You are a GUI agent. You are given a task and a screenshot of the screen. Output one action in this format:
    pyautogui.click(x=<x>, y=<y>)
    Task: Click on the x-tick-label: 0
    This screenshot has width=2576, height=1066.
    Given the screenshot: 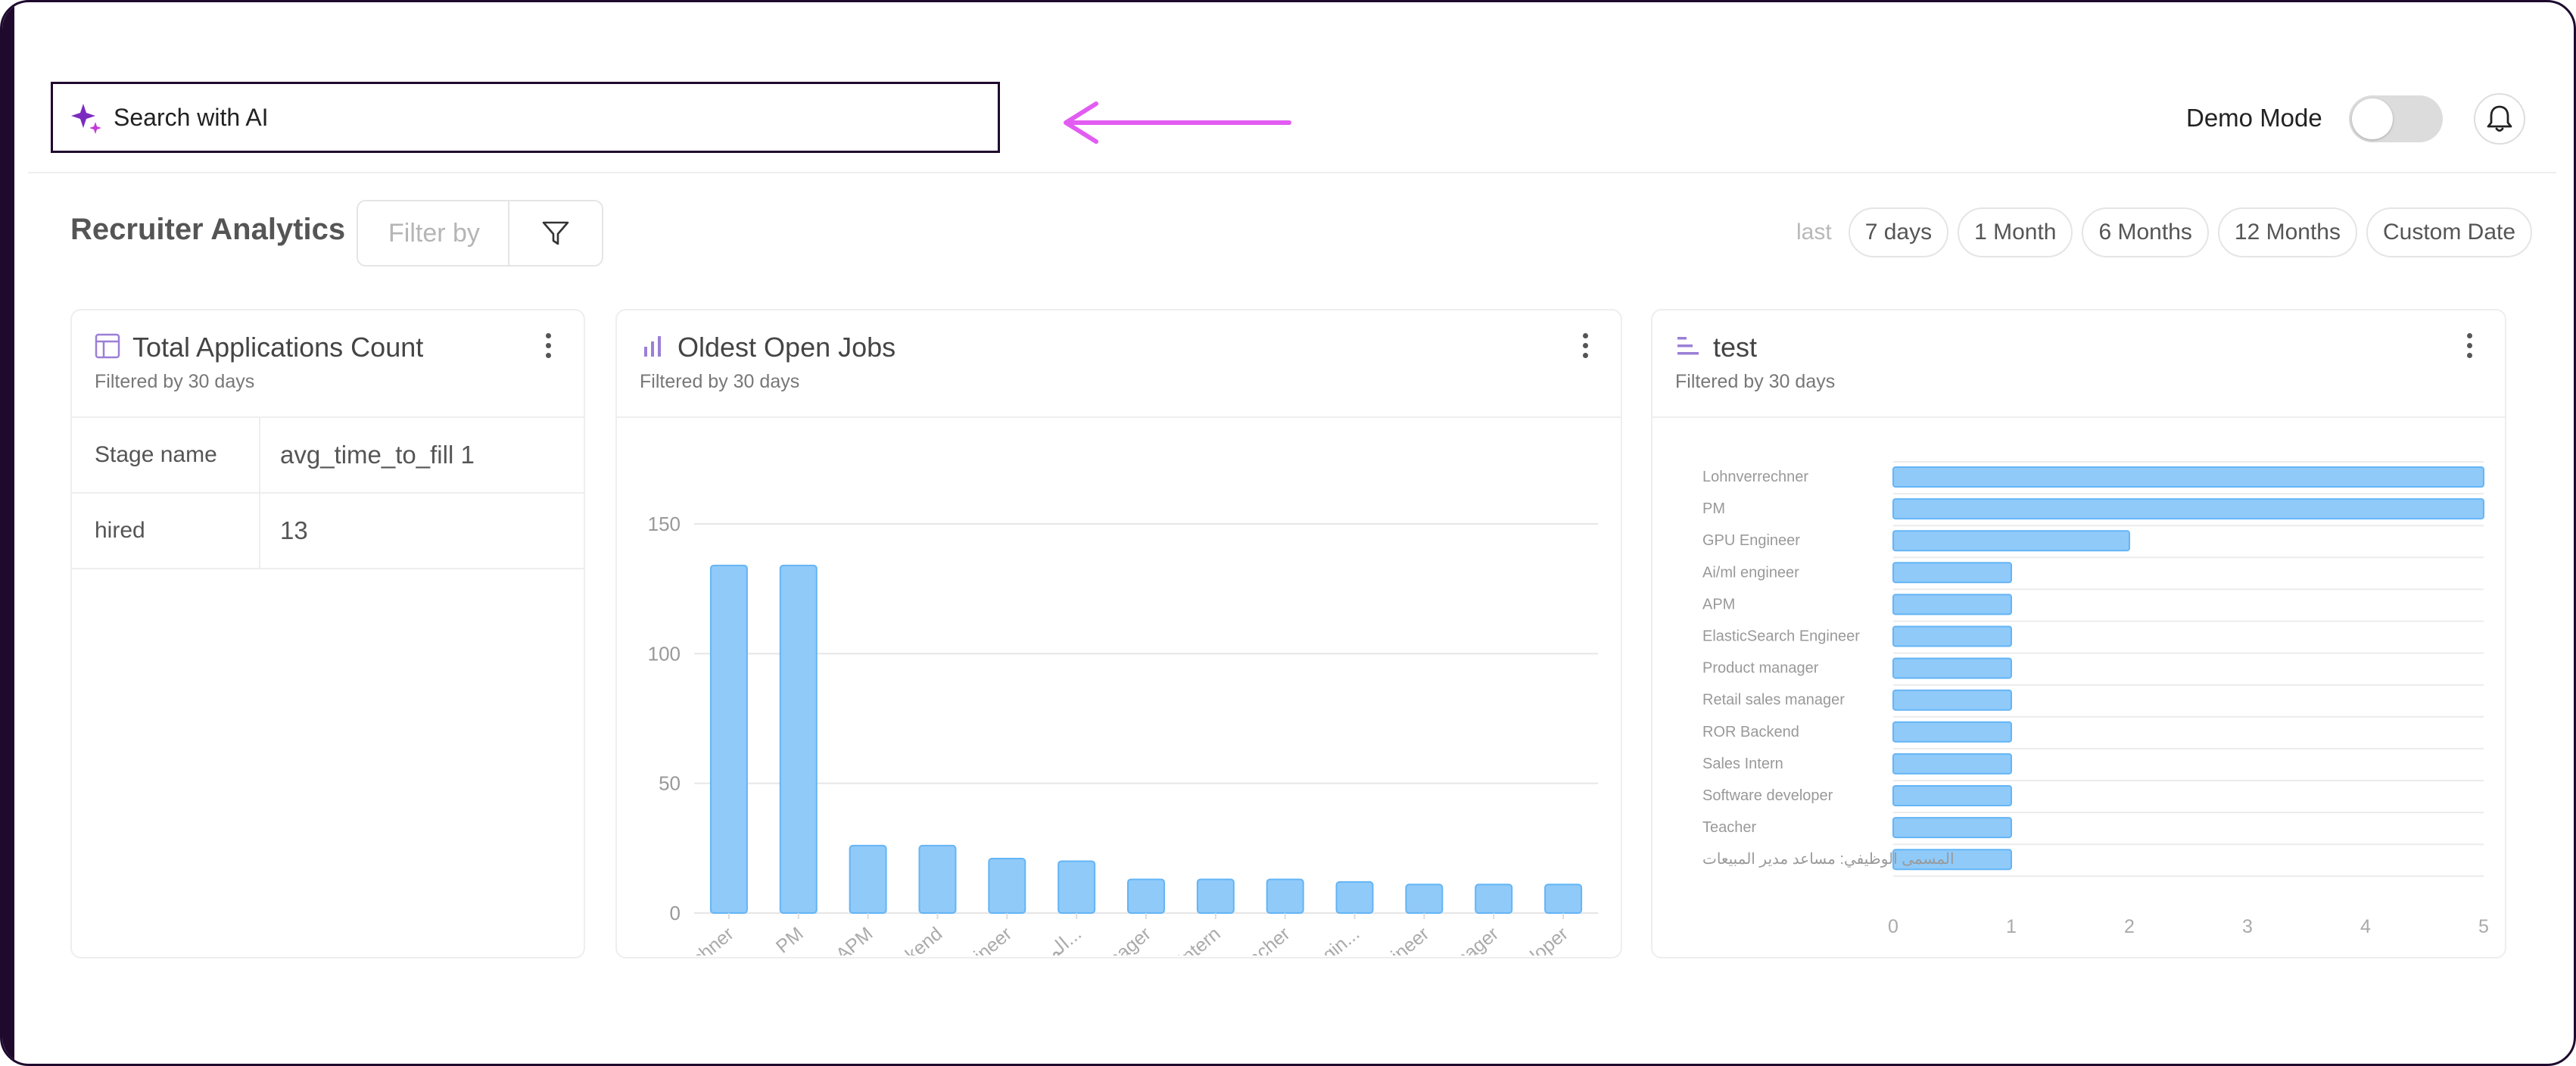 What is the action you would take?
    pyautogui.click(x=1893, y=926)
    